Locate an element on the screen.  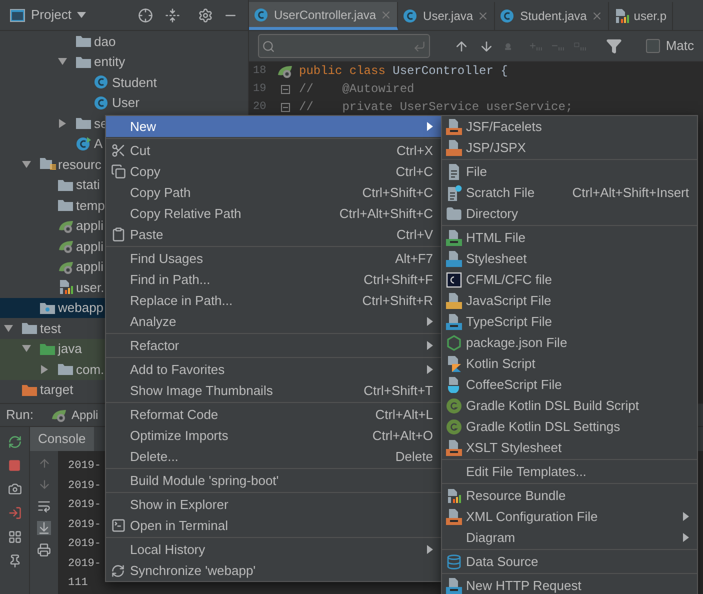
panel-title: Project is located at coordinates (51, 15).